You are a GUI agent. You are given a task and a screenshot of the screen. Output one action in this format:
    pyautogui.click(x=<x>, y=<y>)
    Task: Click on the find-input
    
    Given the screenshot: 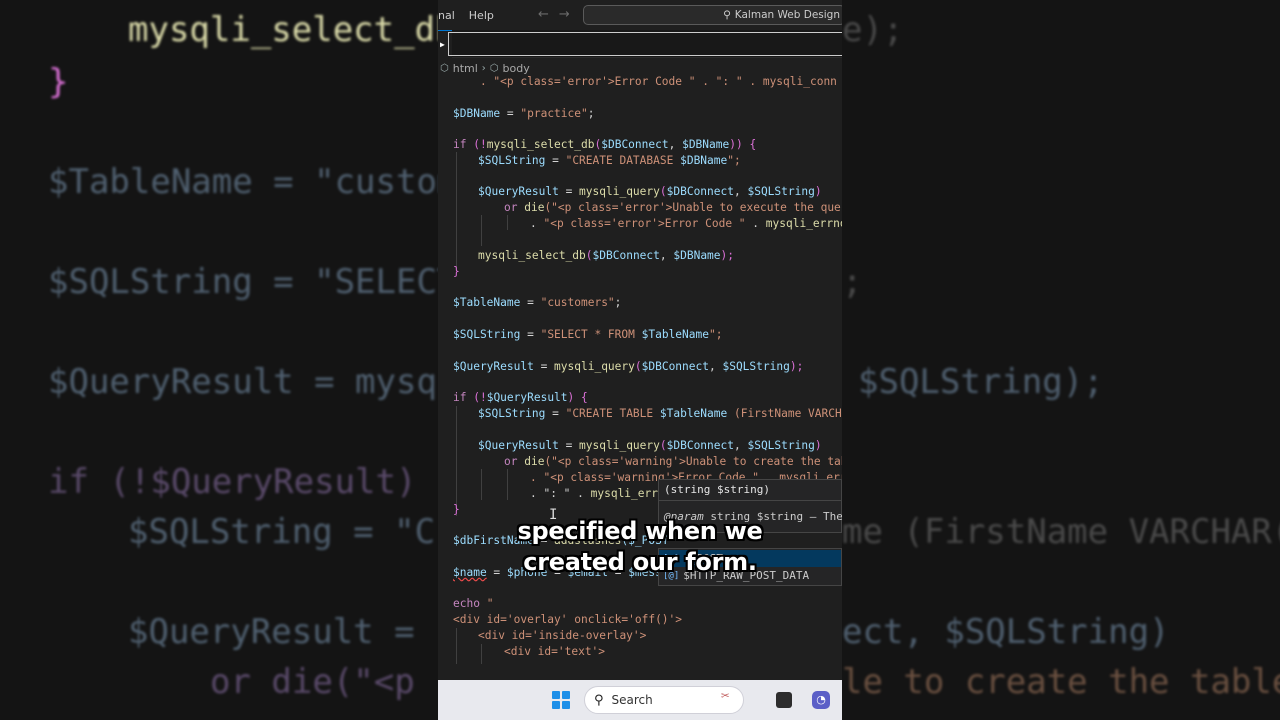 What is the action you would take?
    pyautogui.click(x=645, y=44)
    